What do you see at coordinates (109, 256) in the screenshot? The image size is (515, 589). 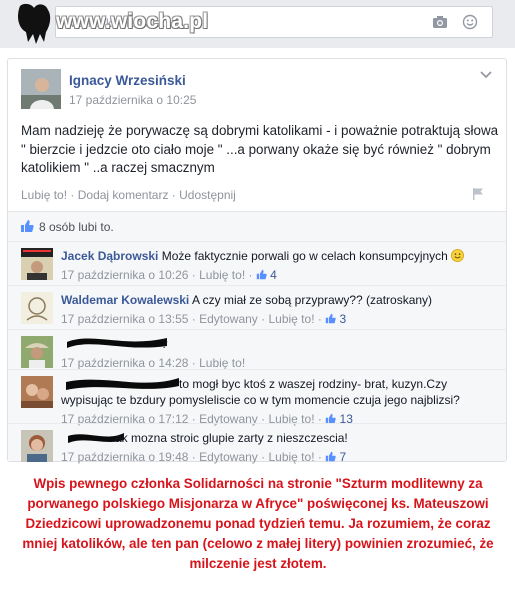 I see `commenter-name: Jacek Dąbrowski` at bounding box center [109, 256].